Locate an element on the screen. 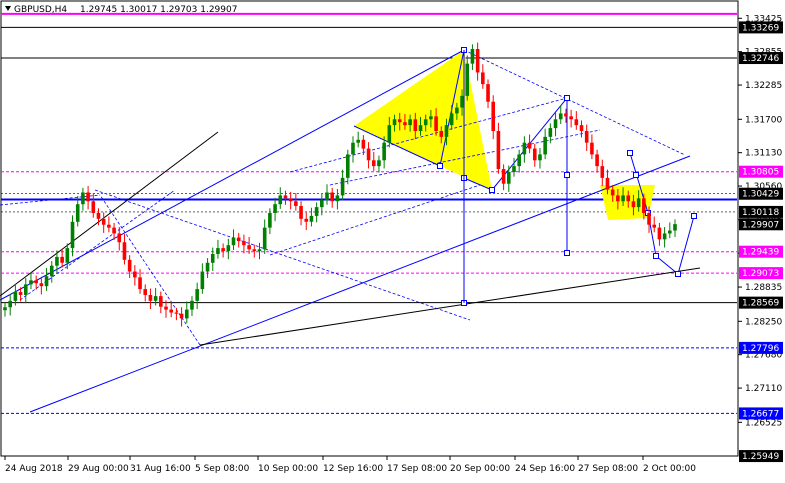  black-trend-line is located at coordinates (109, 214).